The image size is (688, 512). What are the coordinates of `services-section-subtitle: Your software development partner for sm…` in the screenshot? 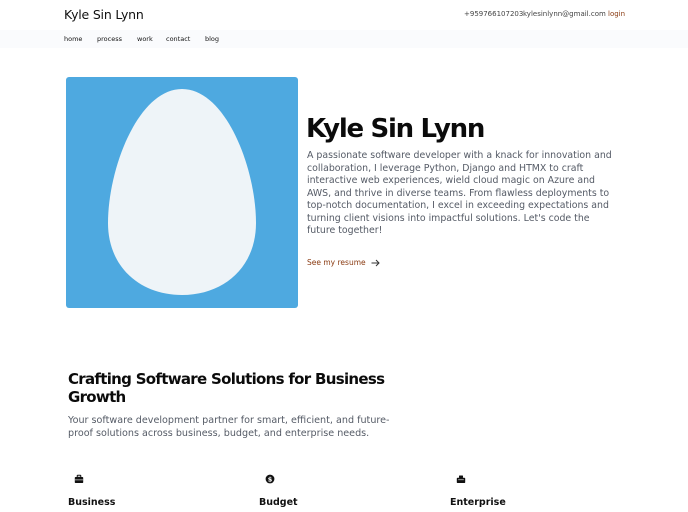 It's located at (229, 427).